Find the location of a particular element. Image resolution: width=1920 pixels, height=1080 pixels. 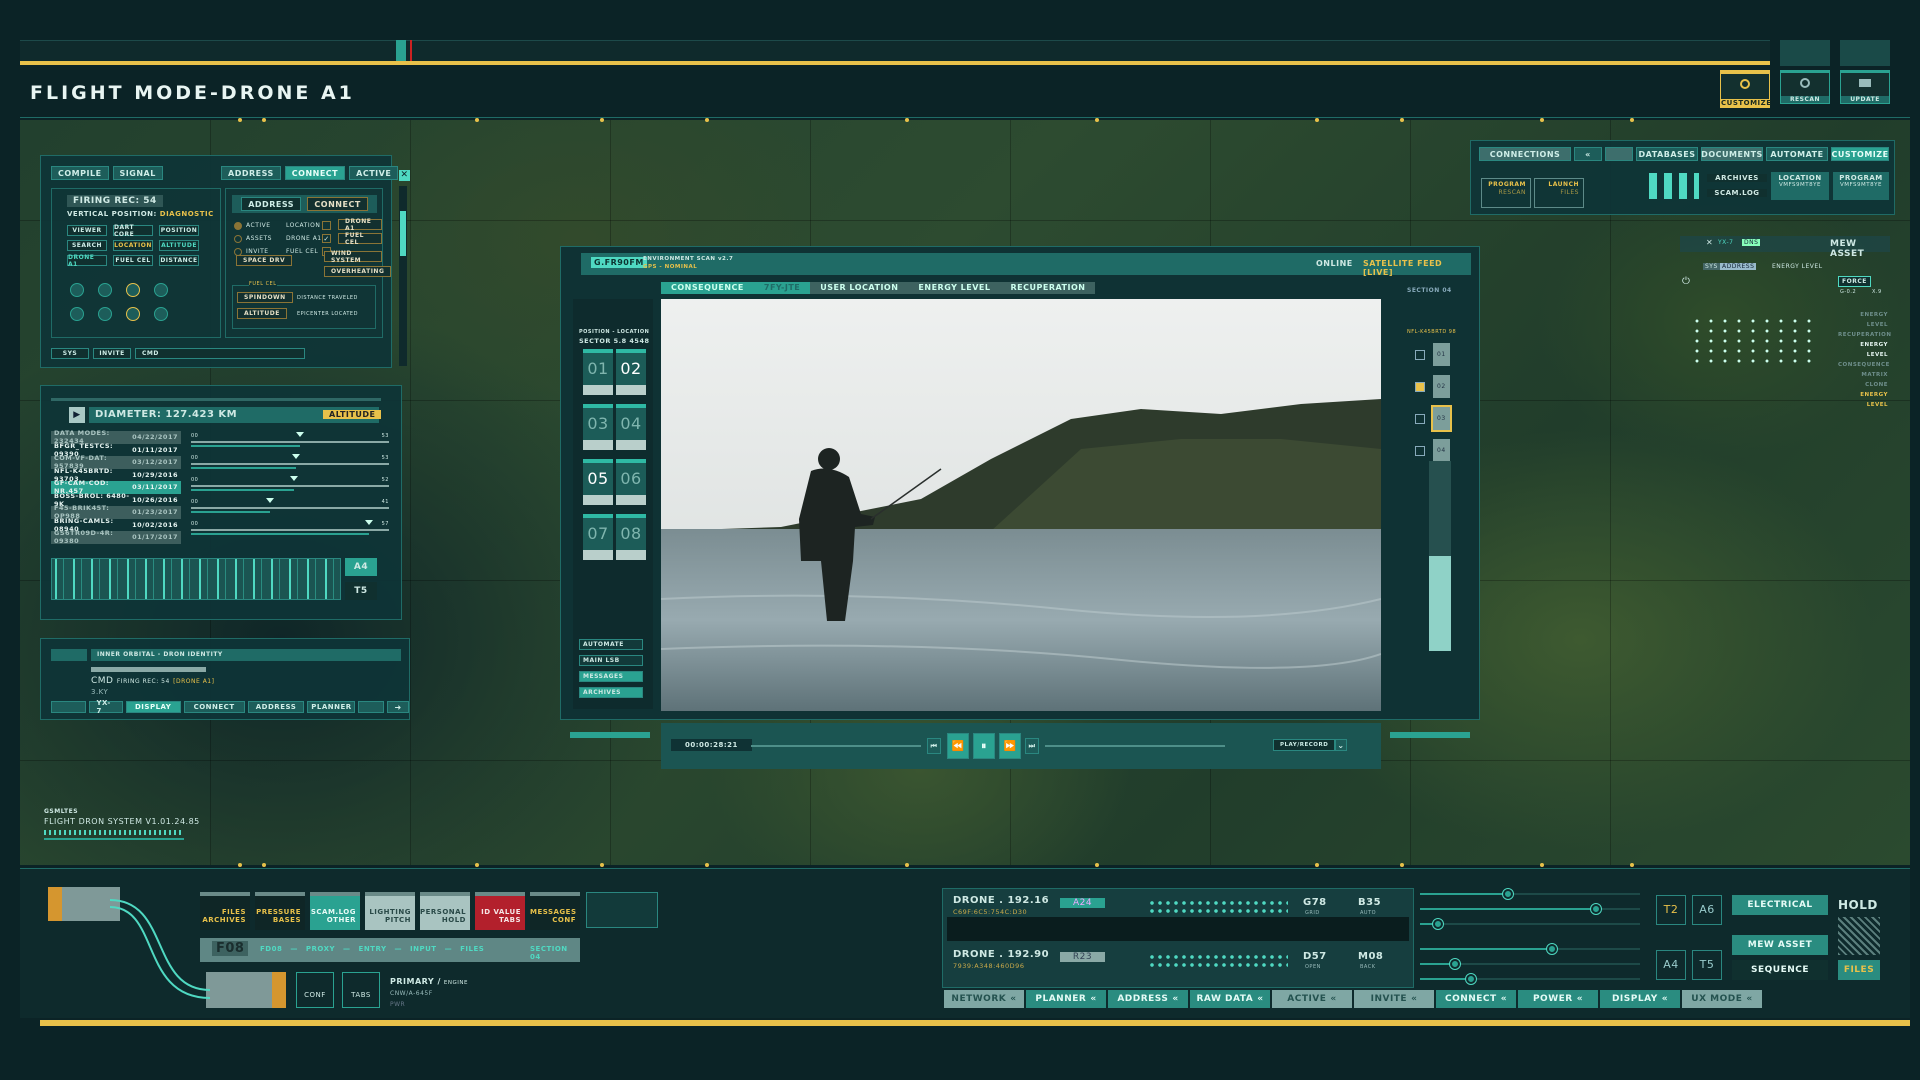

grid-button: DART CORE is located at coordinates (133, 231).